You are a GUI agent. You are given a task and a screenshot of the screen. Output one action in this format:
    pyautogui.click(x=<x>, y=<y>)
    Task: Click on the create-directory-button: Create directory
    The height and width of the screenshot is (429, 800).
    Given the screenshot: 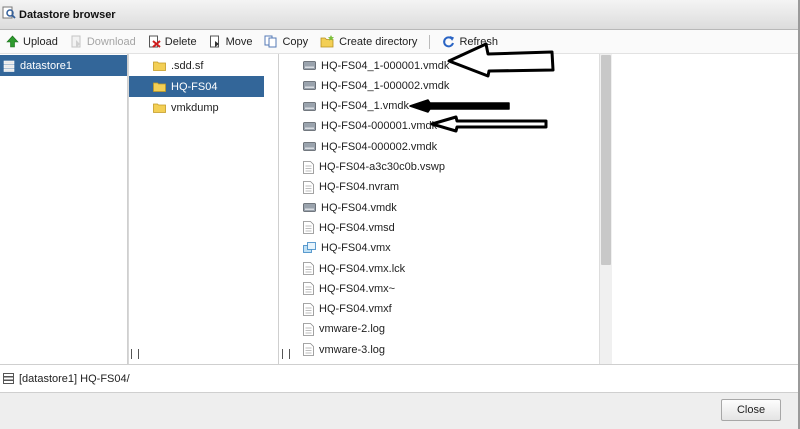 What is the action you would take?
    pyautogui.click(x=368, y=42)
    